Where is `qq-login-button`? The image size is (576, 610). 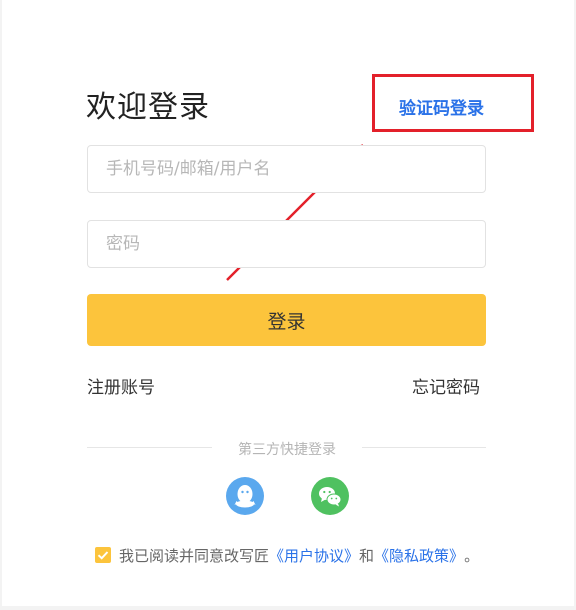
qq-login-button is located at coordinates (245, 496).